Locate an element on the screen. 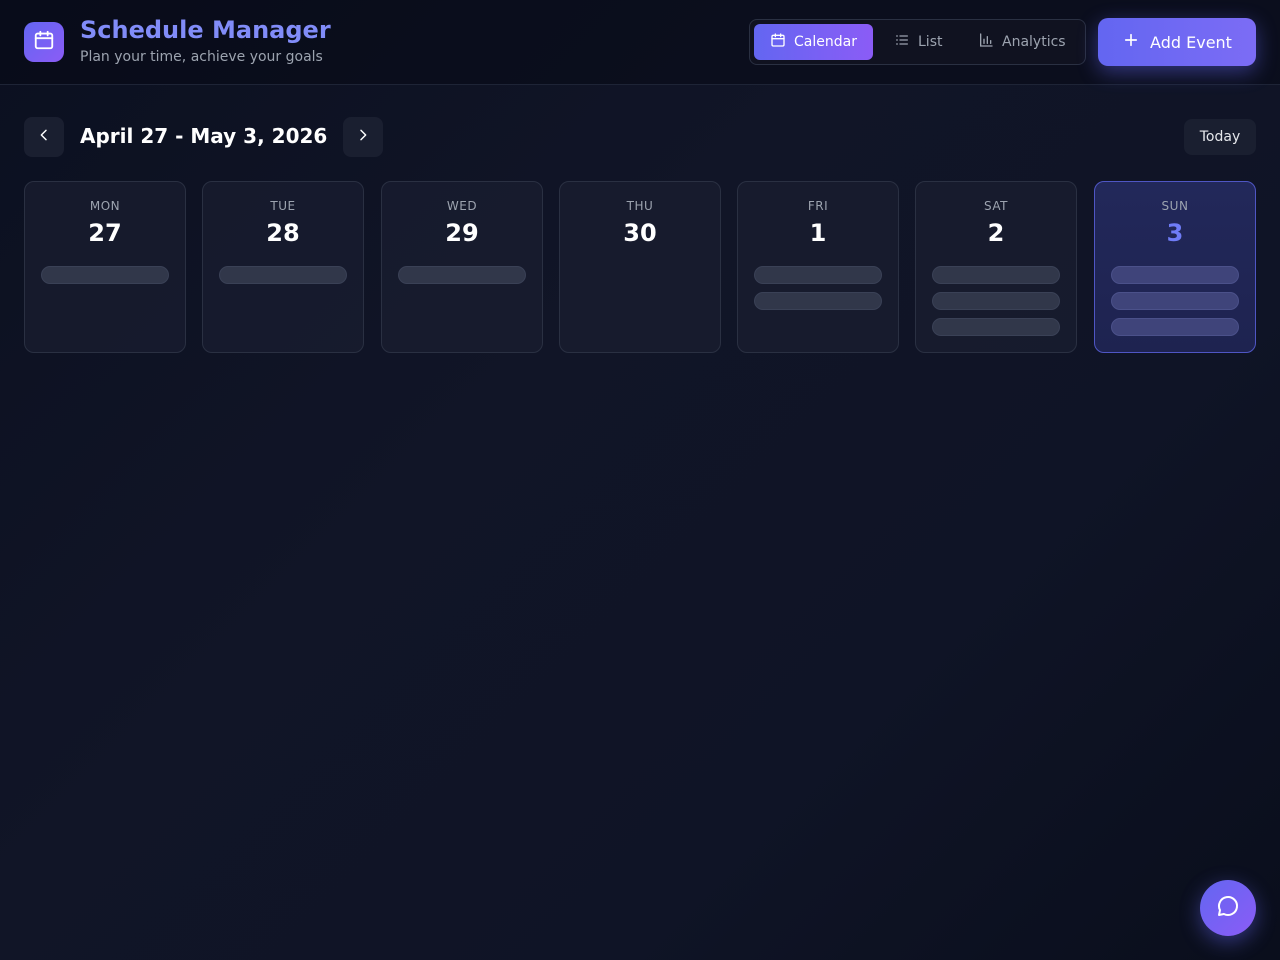 The width and height of the screenshot is (1280, 960). day-number: 29 is located at coordinates (462, 233).